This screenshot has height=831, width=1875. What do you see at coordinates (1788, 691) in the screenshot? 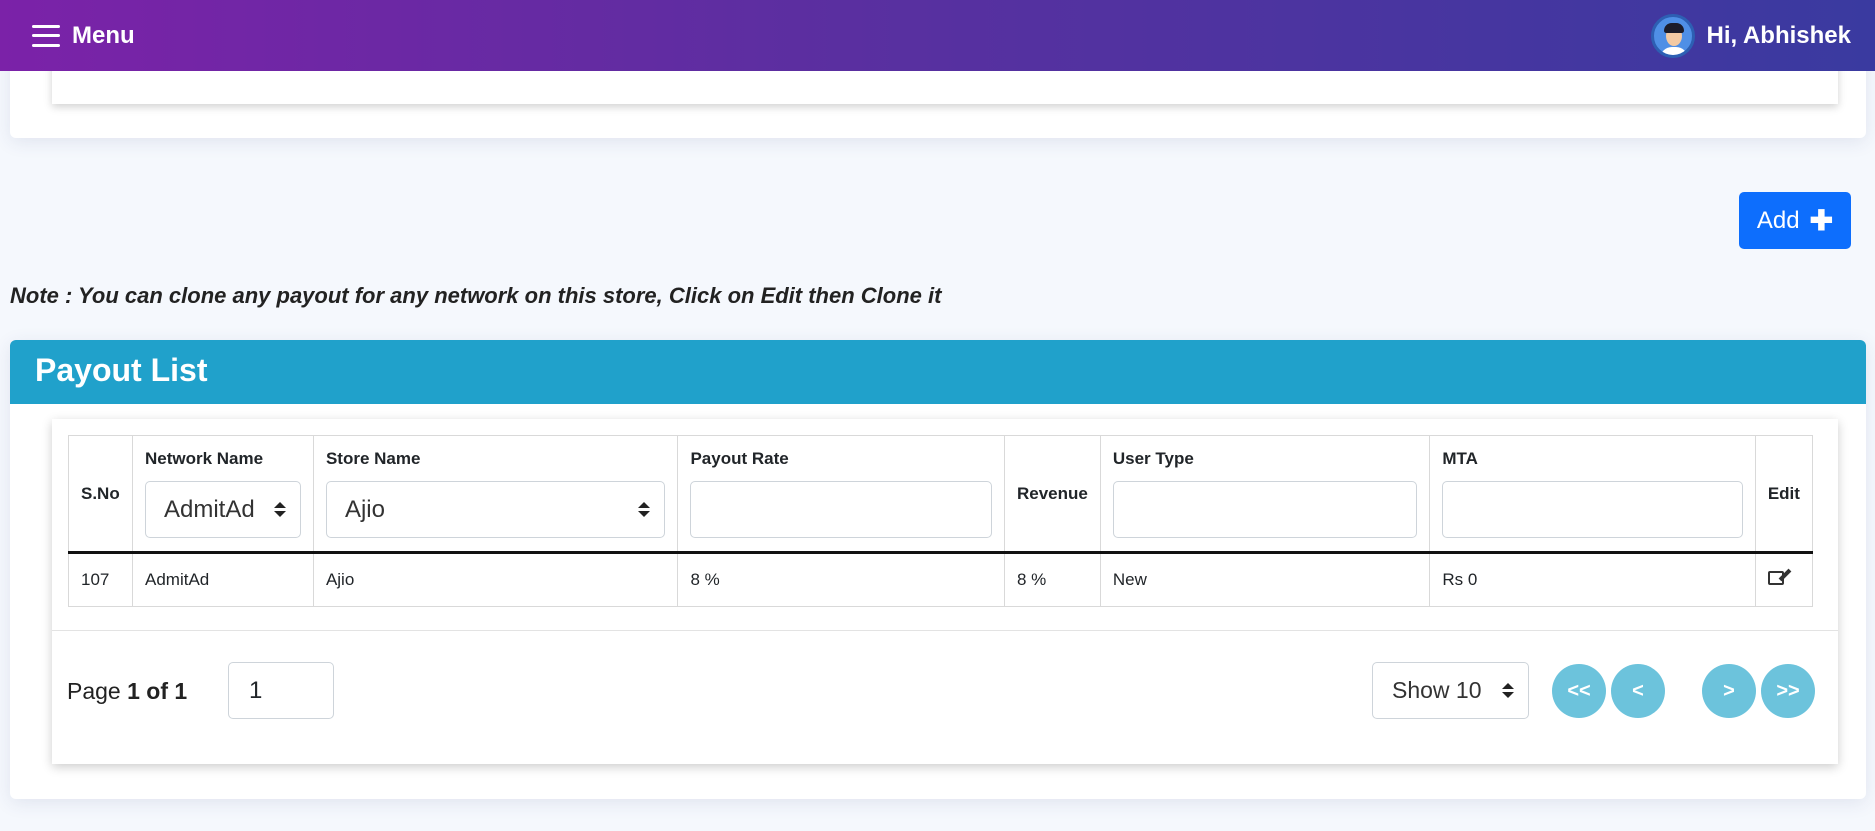
I see `last-page-button: >>` at bounding box center [1788, 691].